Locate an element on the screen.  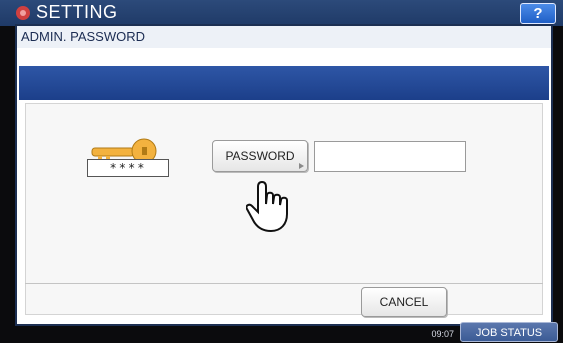
top-bar: SETTING ? is located at coordinates (281, 13).